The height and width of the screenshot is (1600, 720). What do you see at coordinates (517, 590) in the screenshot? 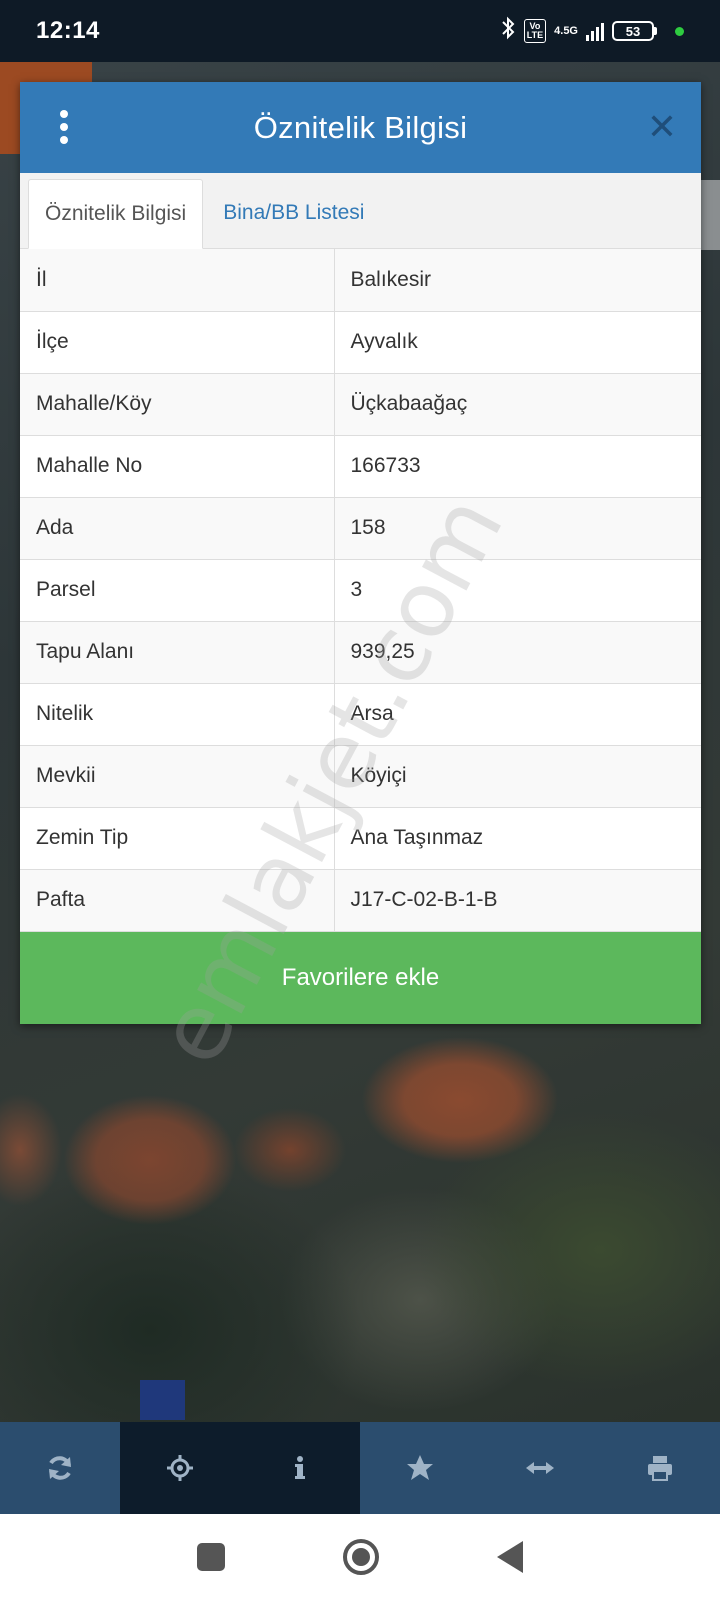
I see `attribute-value: 3` at bounding box center [517, 590].